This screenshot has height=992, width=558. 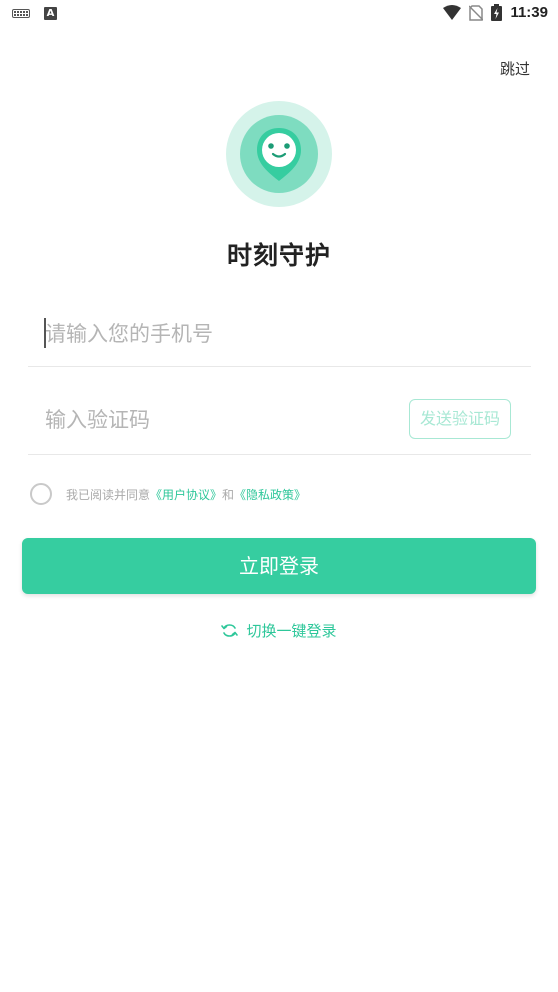 I want to click on keyboard-icon, so click(x=21, y=13).